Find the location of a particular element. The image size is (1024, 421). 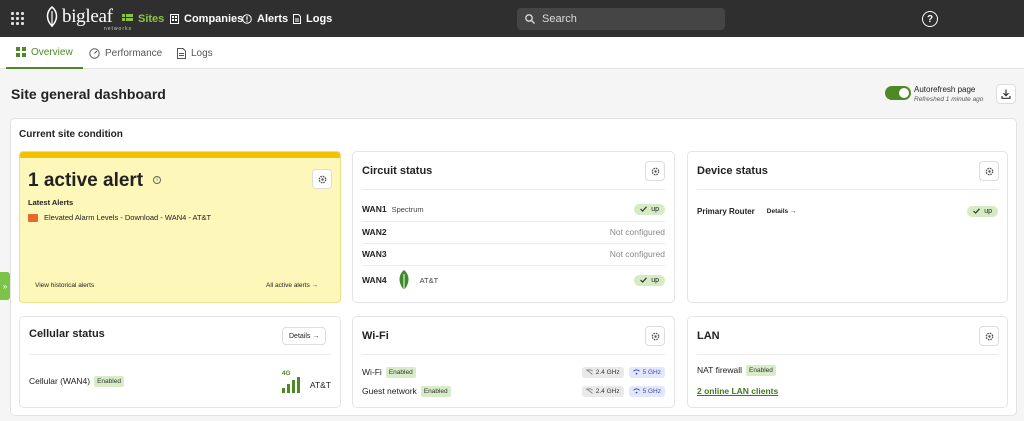

nav-sites: Sites is located at coordinates (143, 18).